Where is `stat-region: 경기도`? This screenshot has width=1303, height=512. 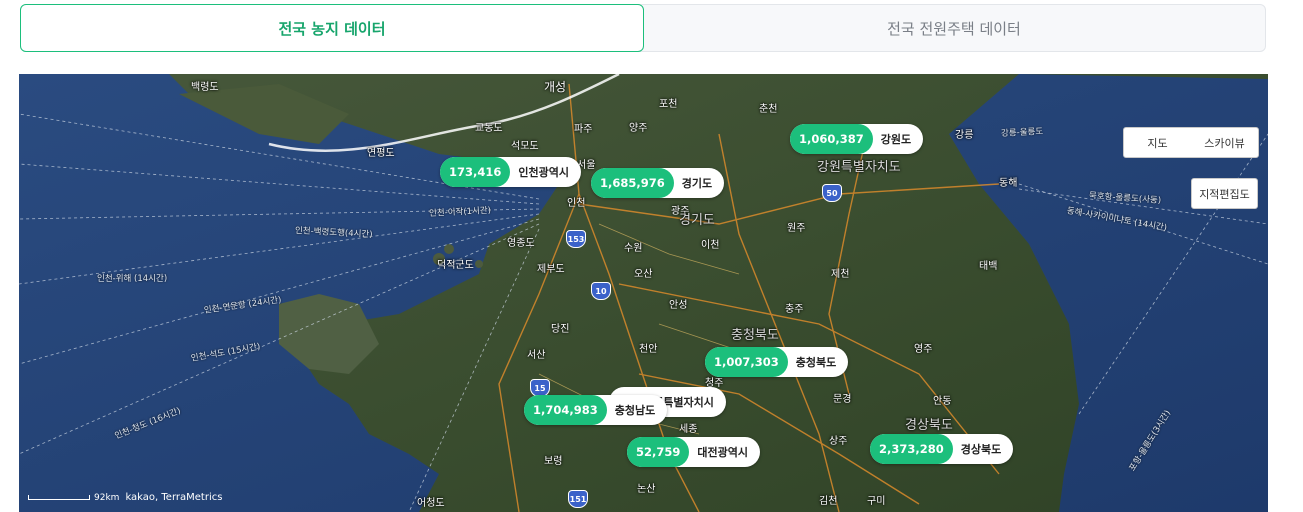
stat-region: 경기도 is located at coordinates (697, 183).